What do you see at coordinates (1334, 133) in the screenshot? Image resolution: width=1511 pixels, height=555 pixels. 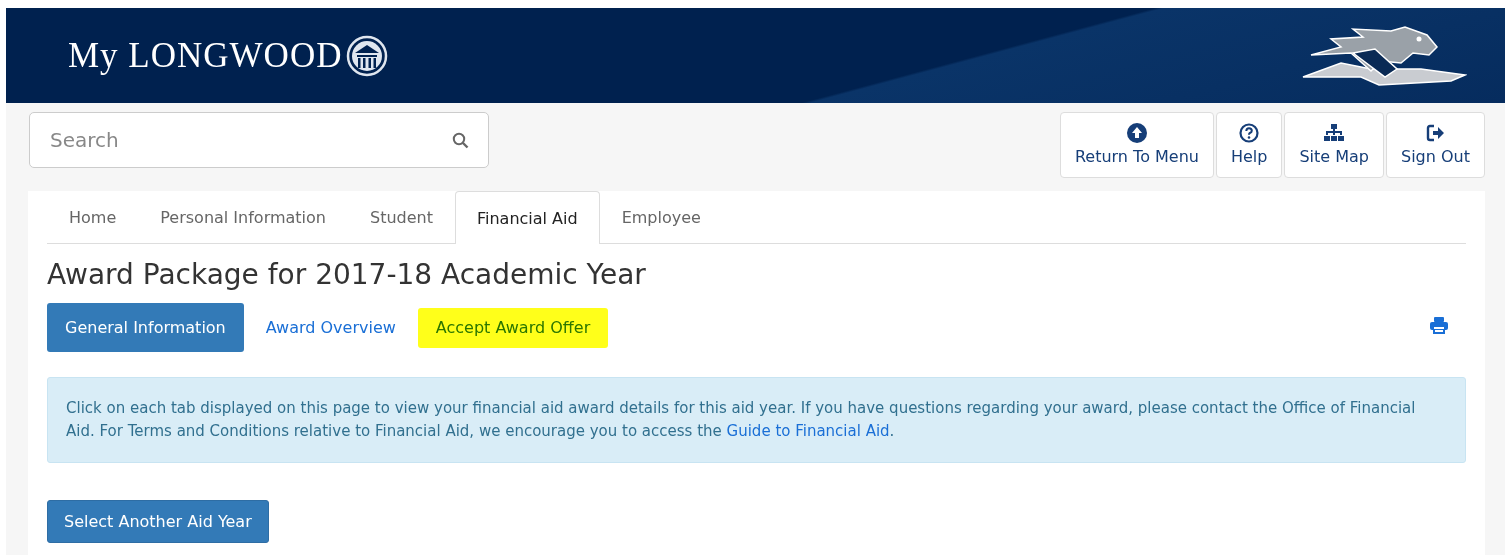 I see `sitemap-icon` at bounding box center [1334, 133].